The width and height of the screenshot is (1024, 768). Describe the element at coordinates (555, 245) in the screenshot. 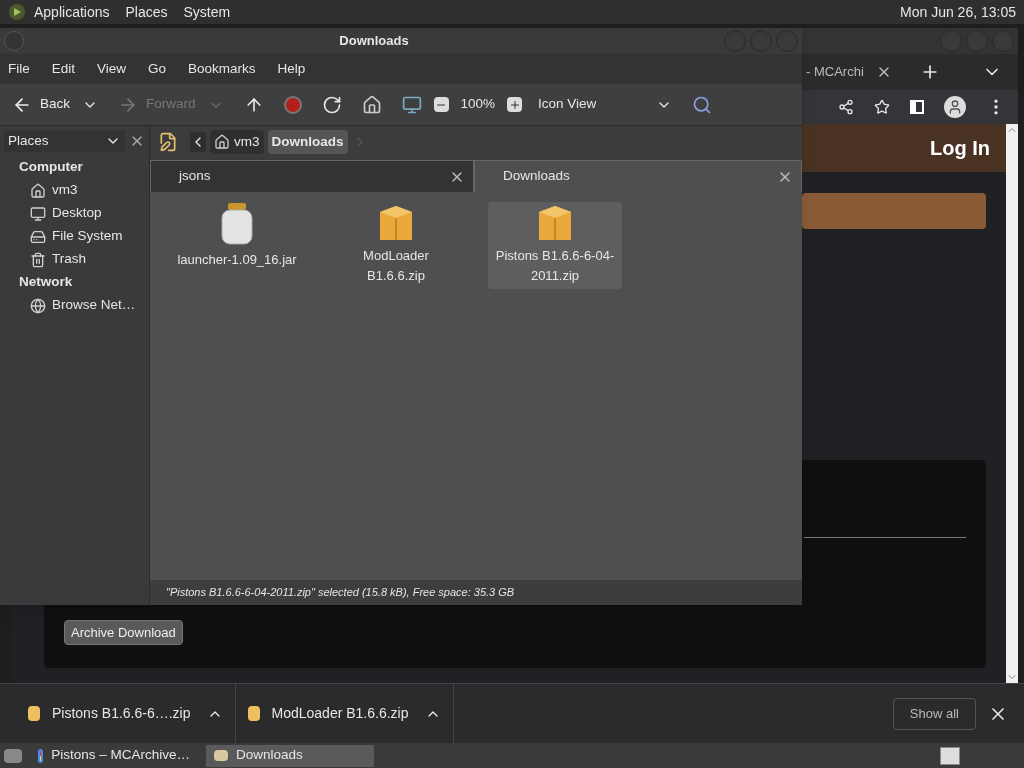

I see `icon-entry: Pistons B1.6.6-6-04-2011.zip` at that location.